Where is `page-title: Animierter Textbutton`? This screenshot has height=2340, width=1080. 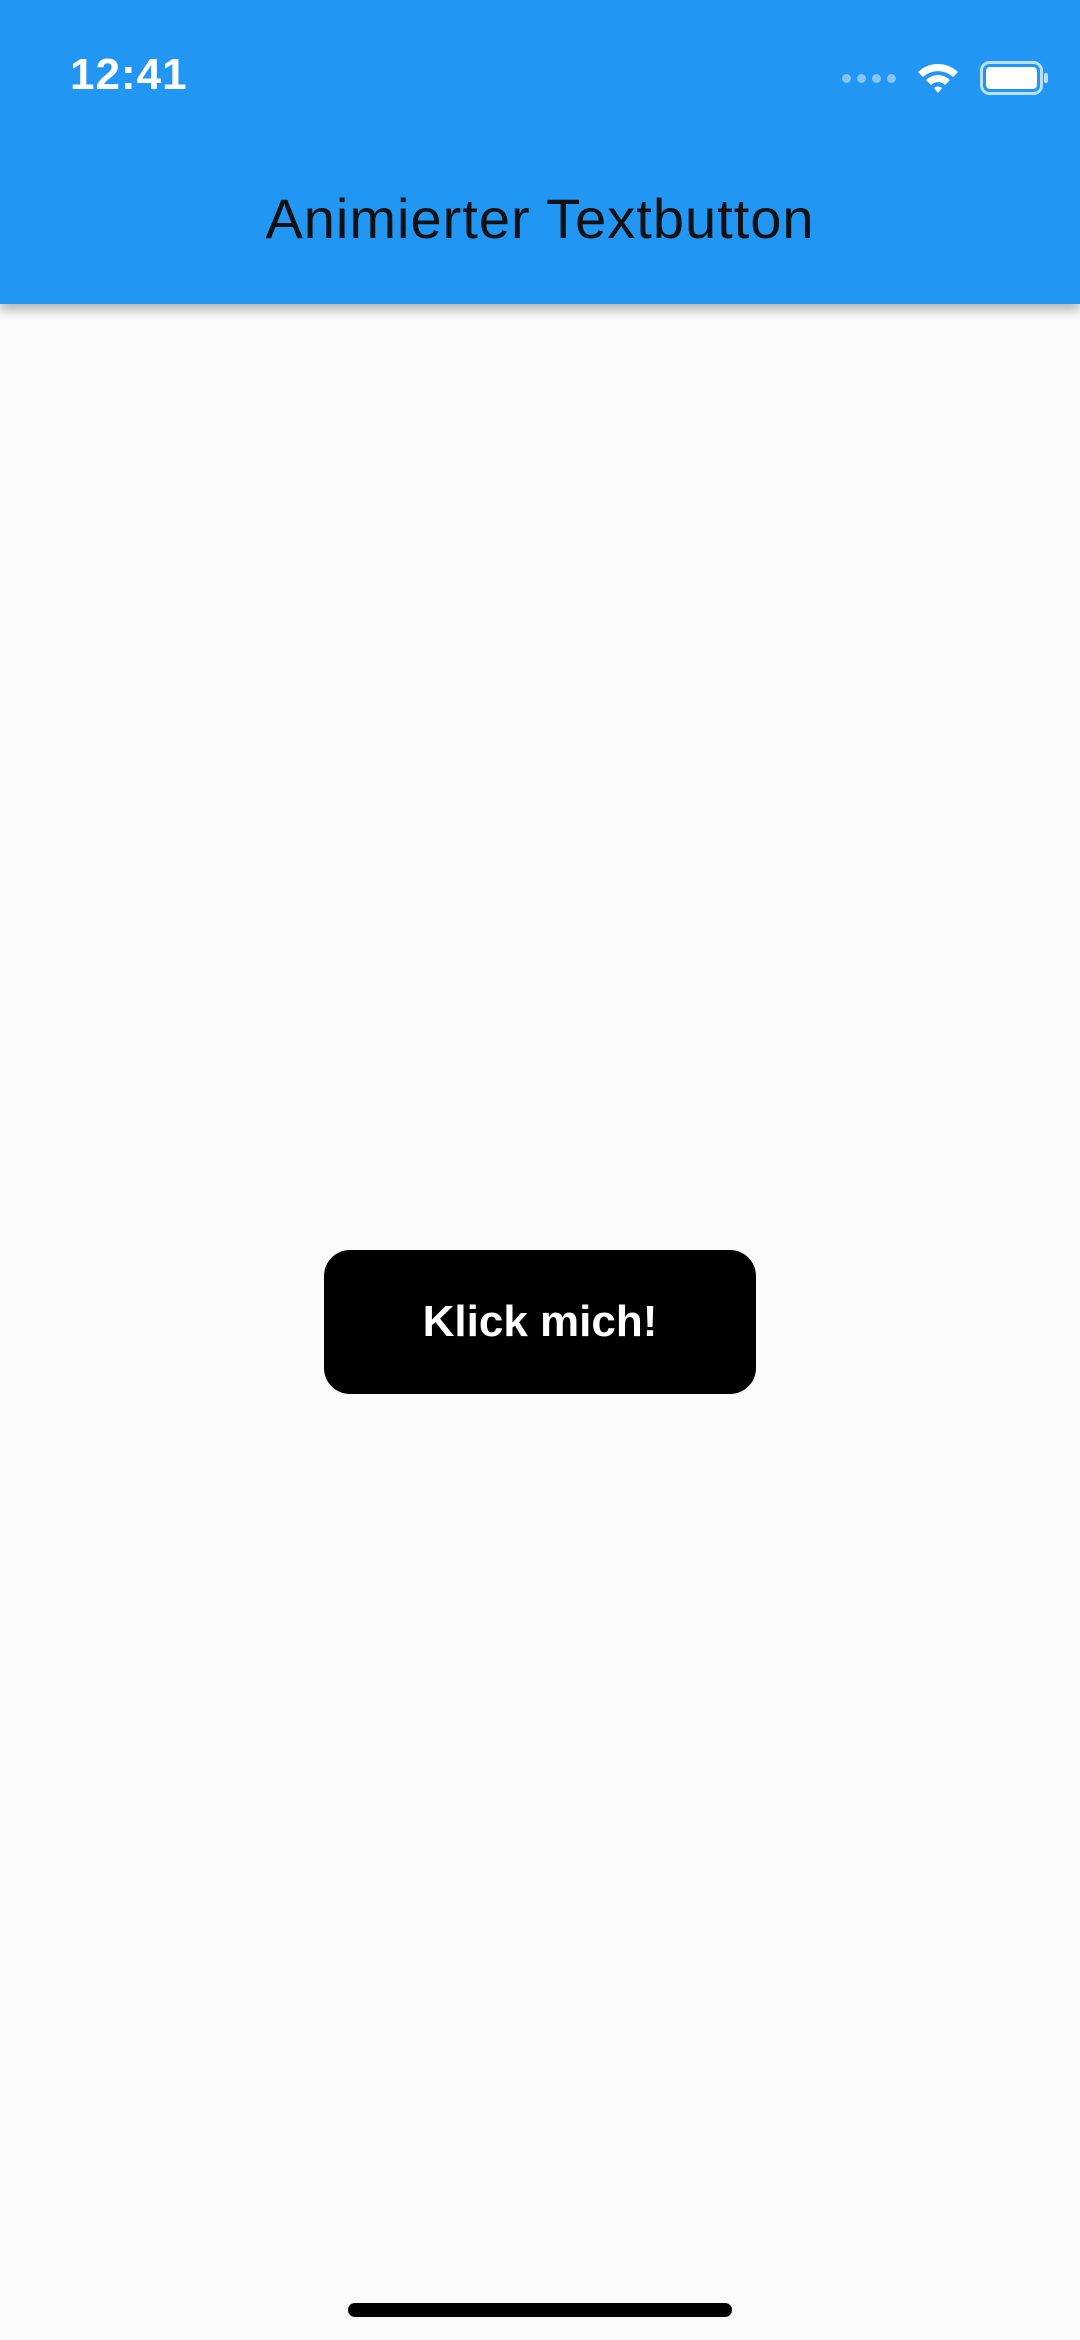
page-title: Animierter Textbutton is located at coordinates (540, 218).